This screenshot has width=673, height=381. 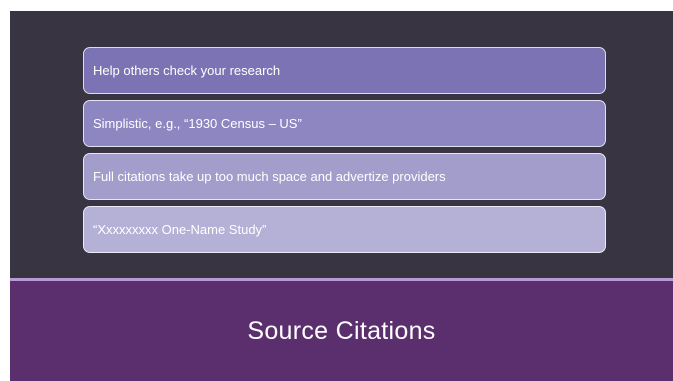 I want to click on bullet-item: Simplistic, e.g., “1930 Census – US”, so click(x=344, y=123).